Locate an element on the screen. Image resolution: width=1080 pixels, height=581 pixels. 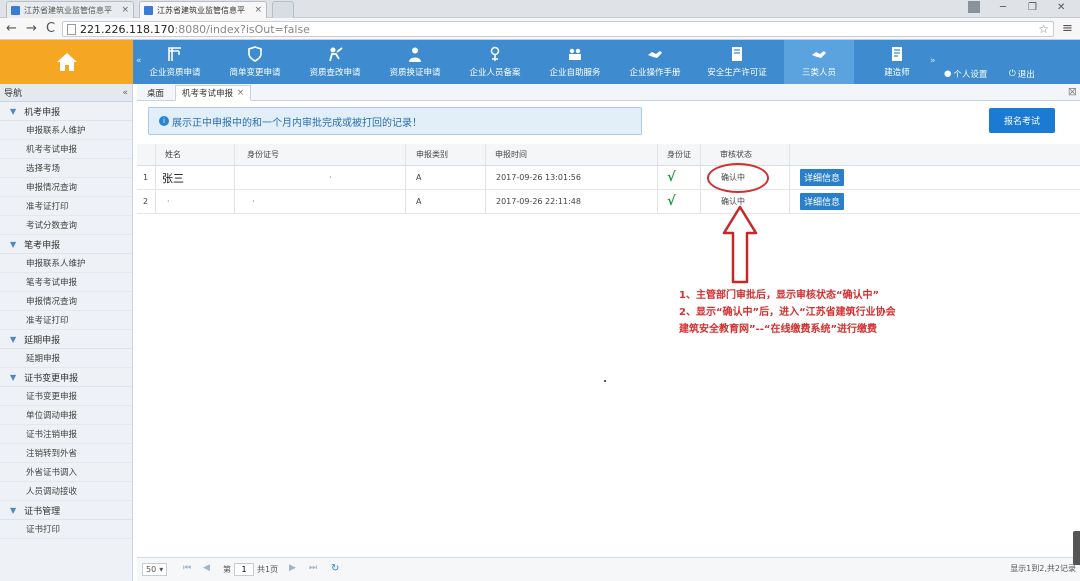
collapse-icon: « is located at coordinates (125, 93).